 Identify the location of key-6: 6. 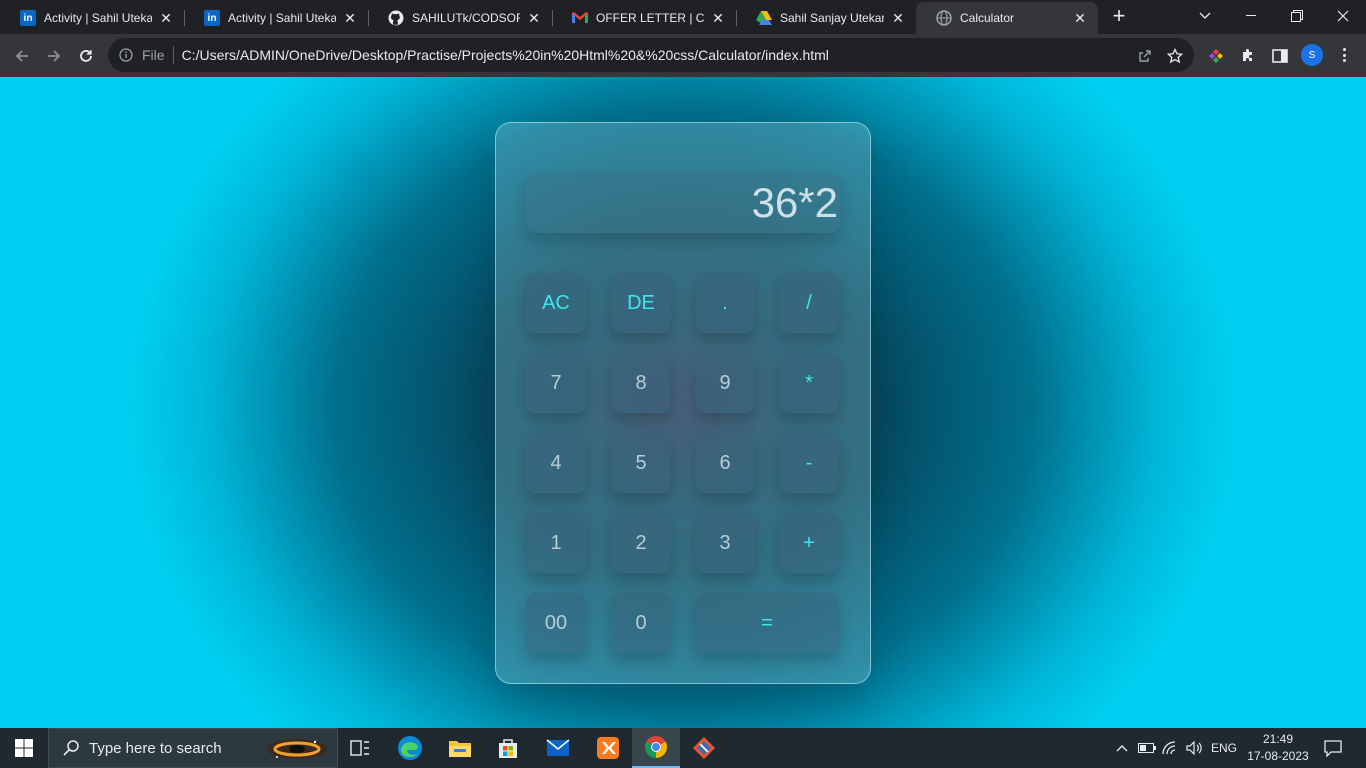
(725, 463).